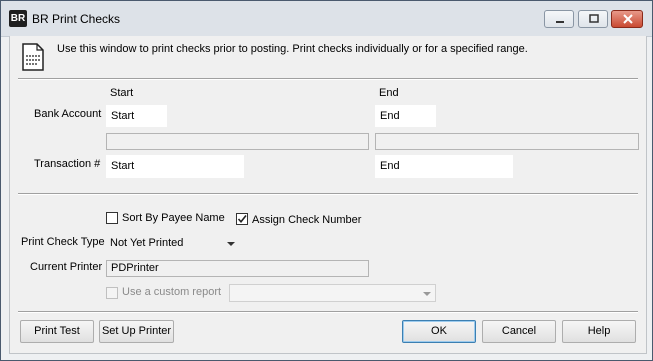 The height and width of the screenshot is (361, 653). Describe the element at coordinates (599, 331) in the screenshot. I see `help-button: Help` at that location.